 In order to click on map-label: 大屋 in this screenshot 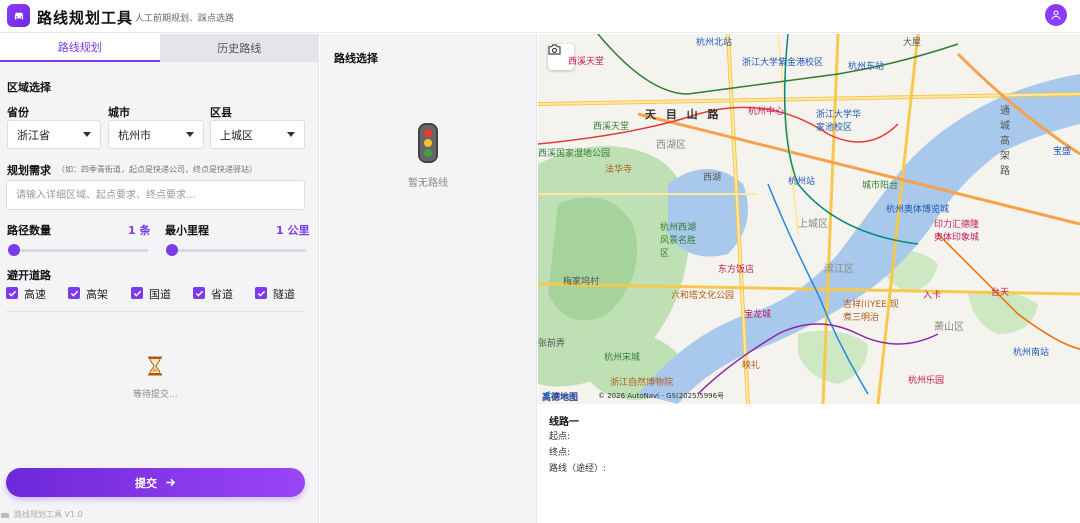, I will do `click(912, 43)`.